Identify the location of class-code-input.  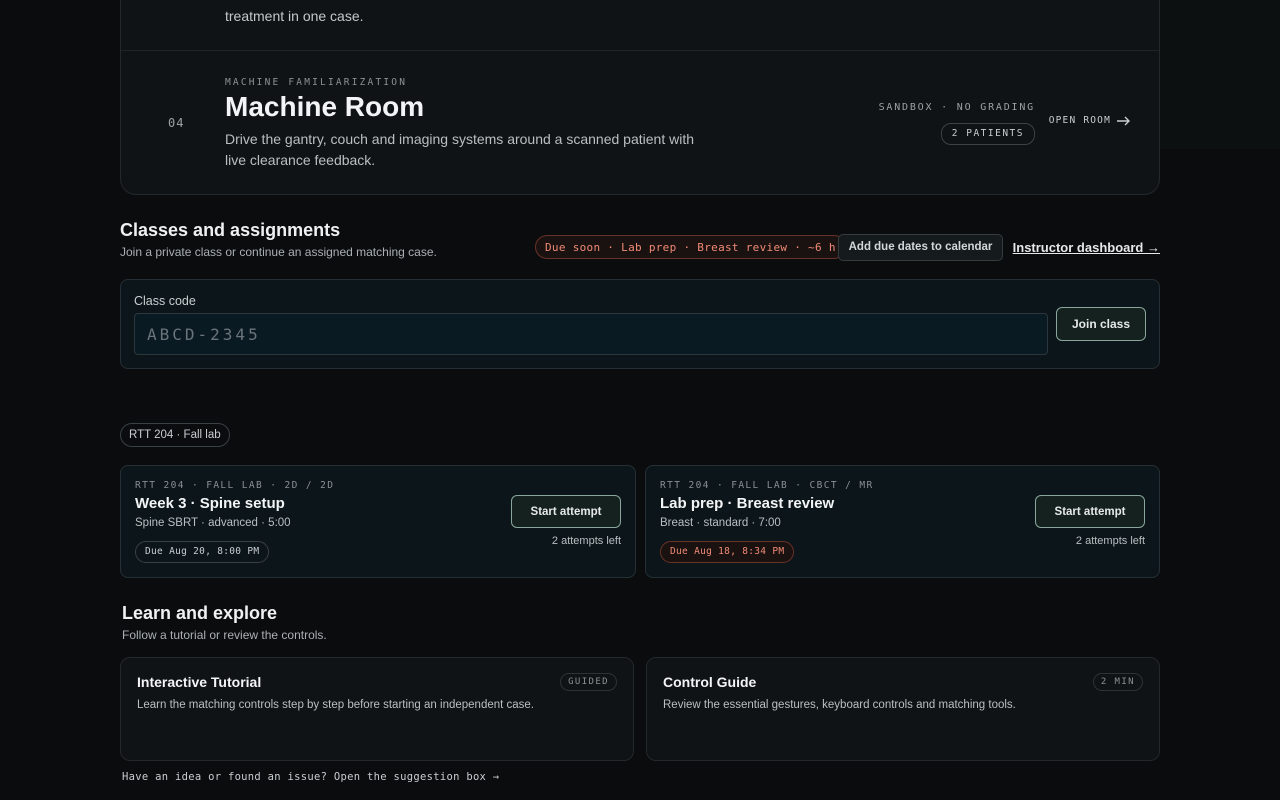
(591, 334).